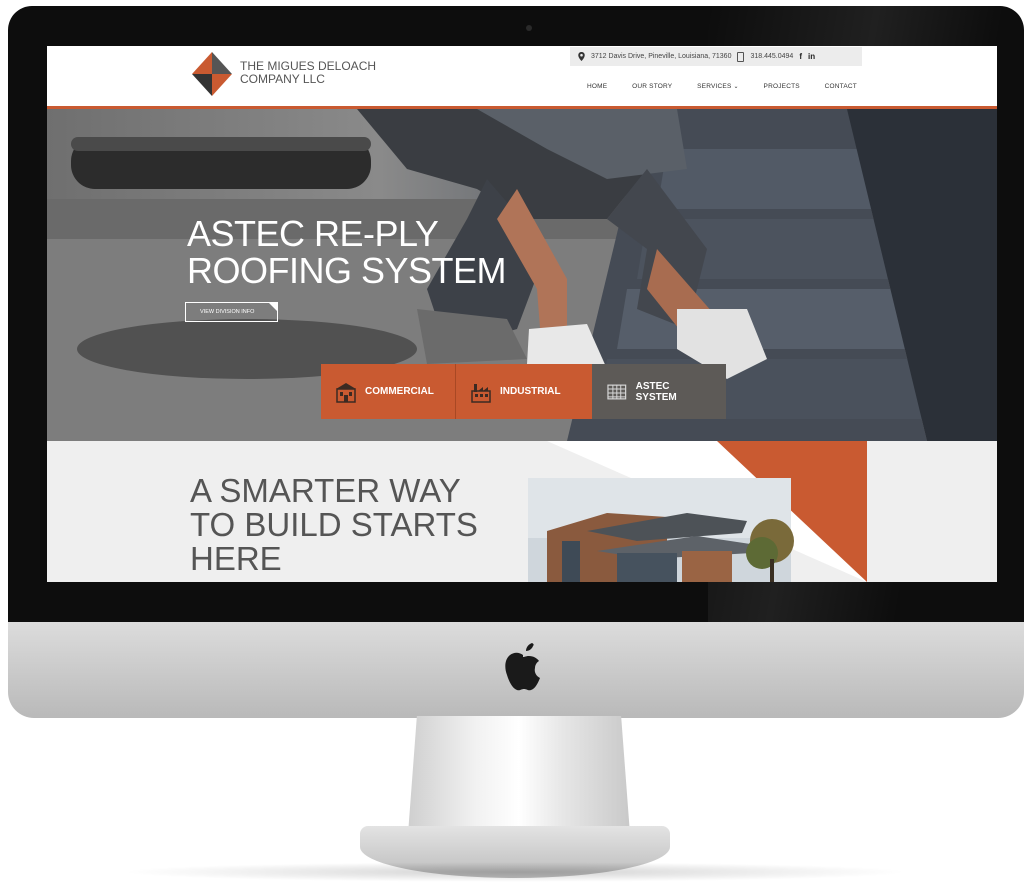 This screenshot has width=1029, height=883. I want to click on factory-icon, so click(481, 393).